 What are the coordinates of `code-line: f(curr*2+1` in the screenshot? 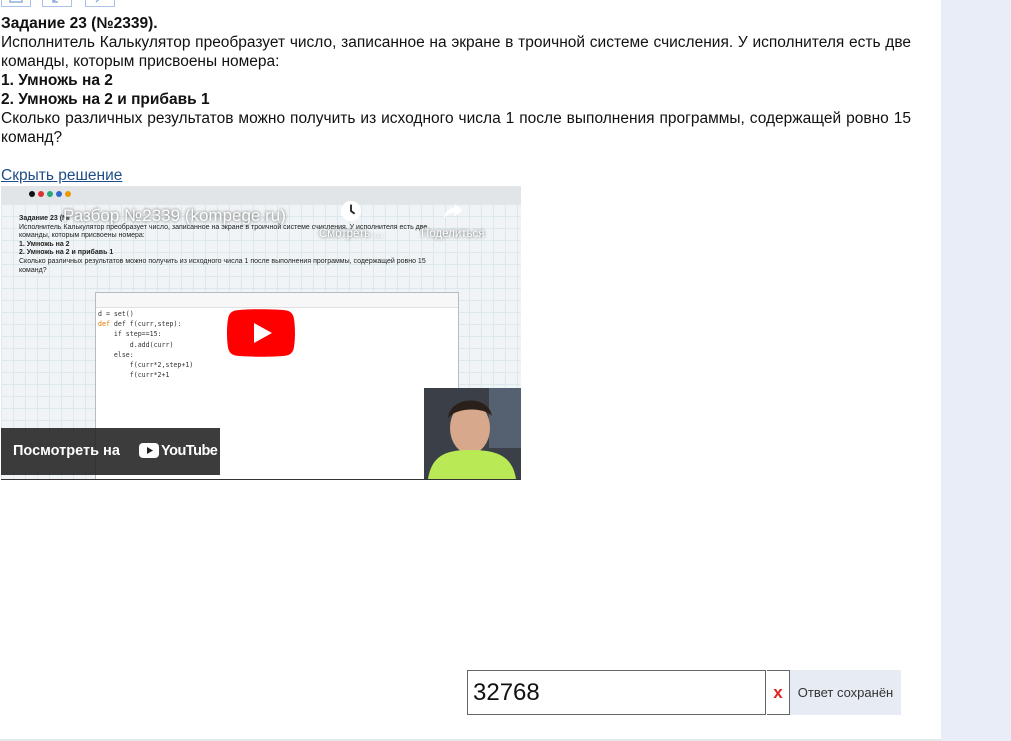 It's located at (134, 375).